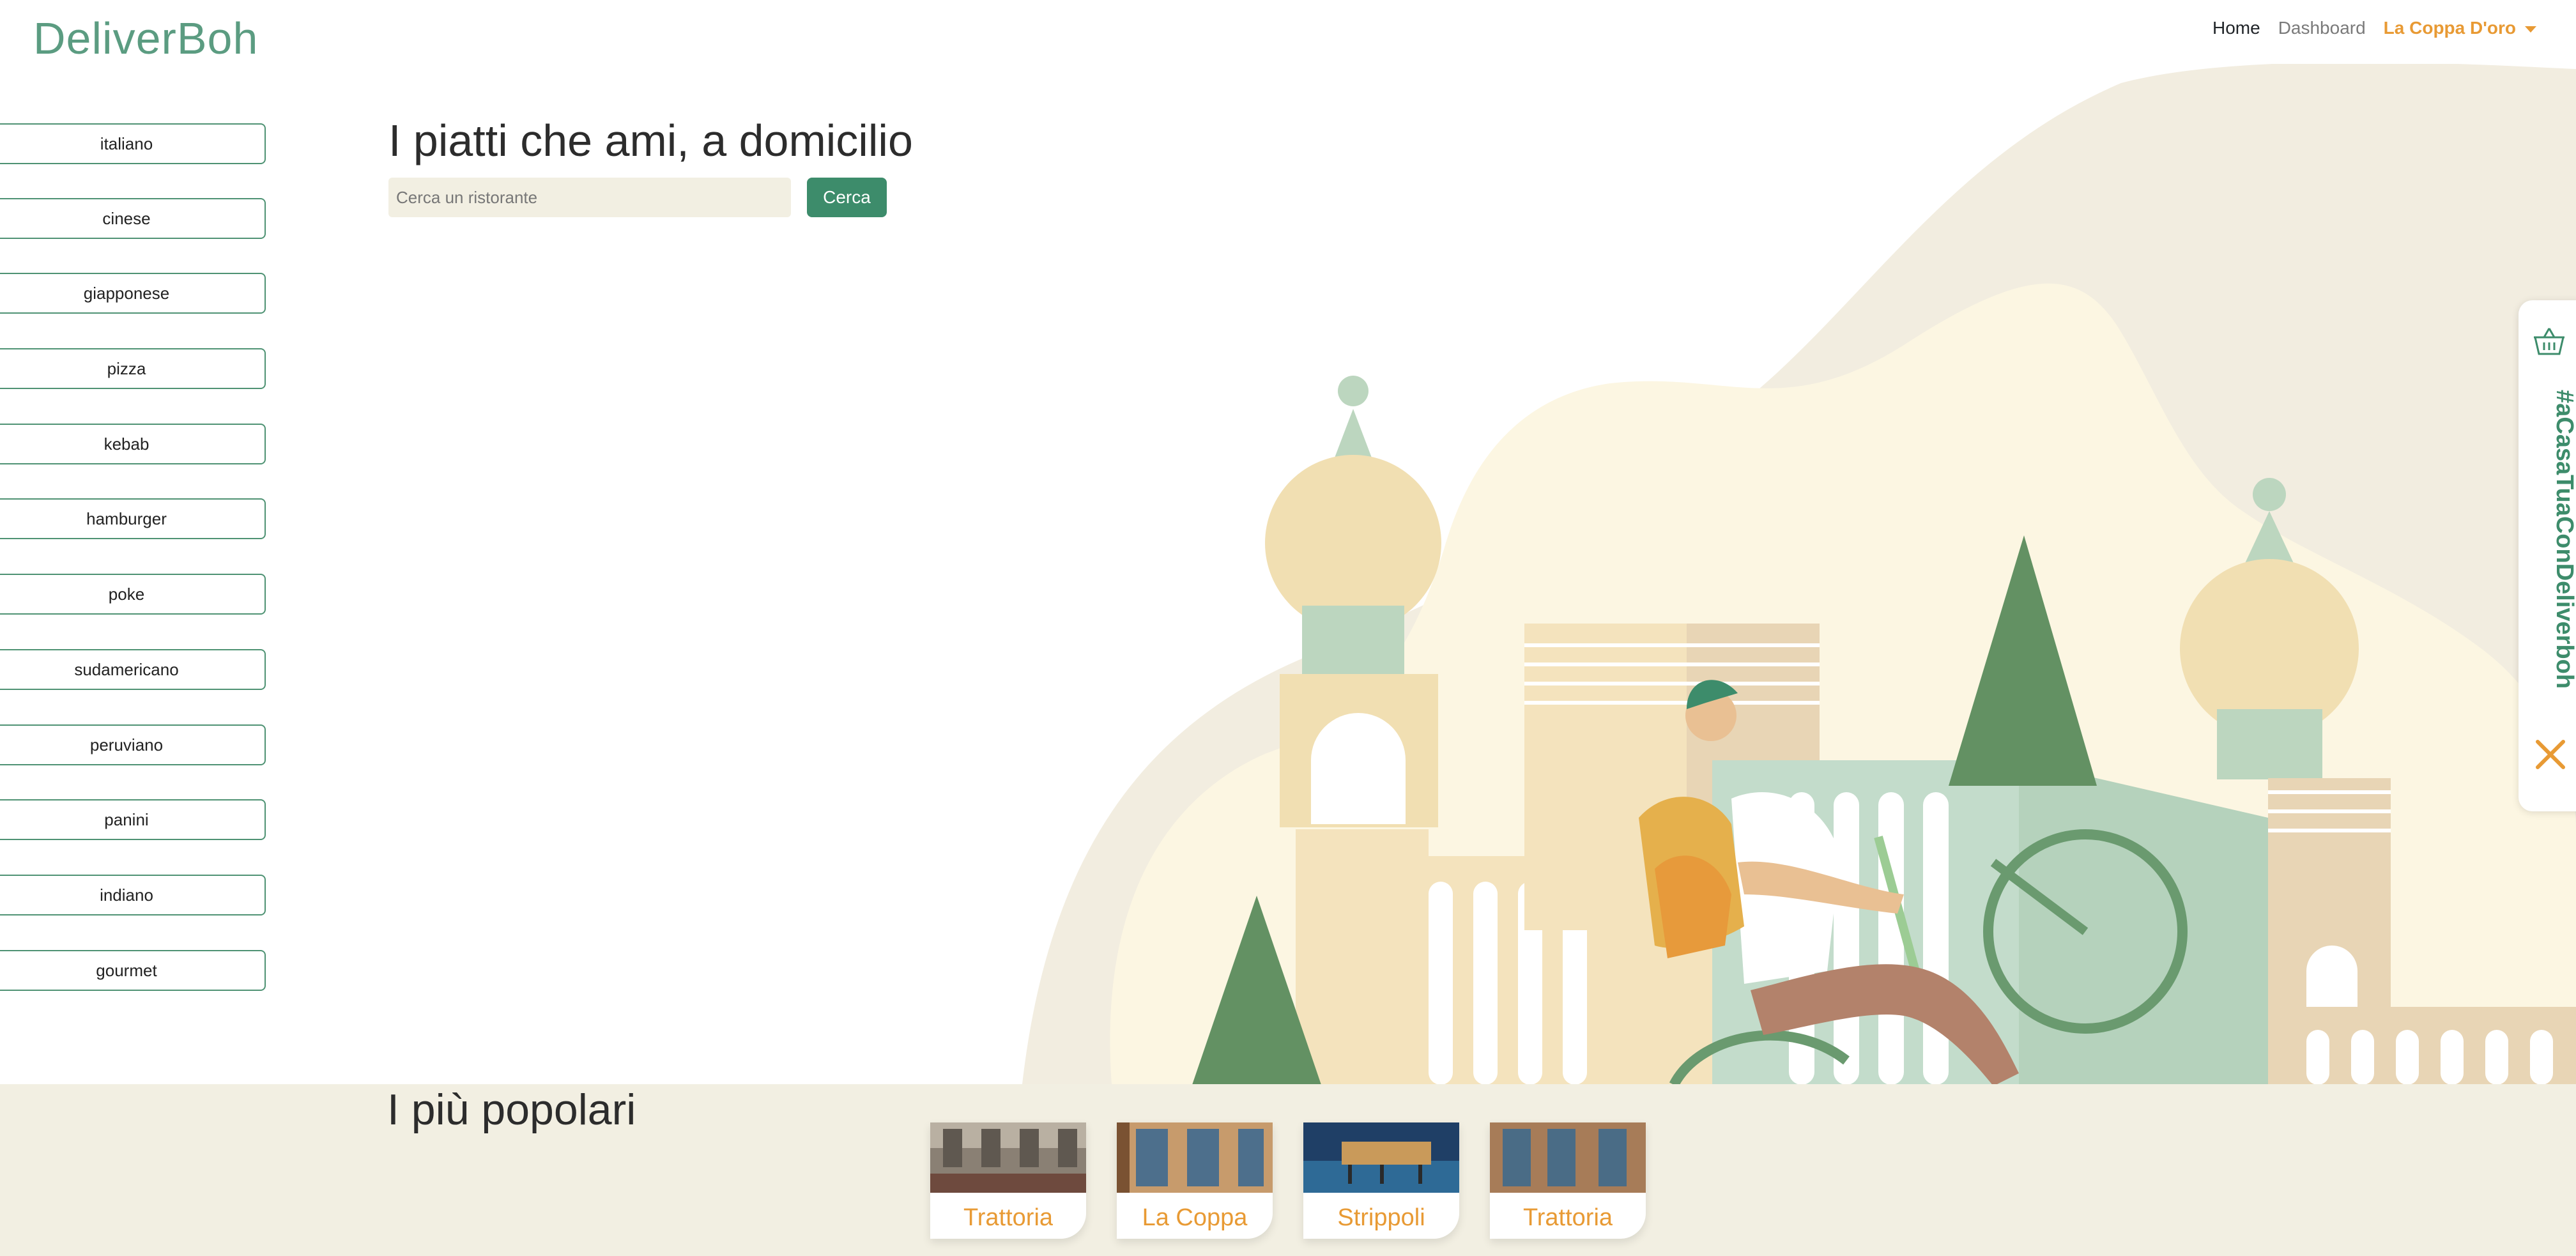 Image resolution: width=2576 pixels, height=1256 pixels. I want to click on category-button-peruviano: peruviano, so click(133, 744).